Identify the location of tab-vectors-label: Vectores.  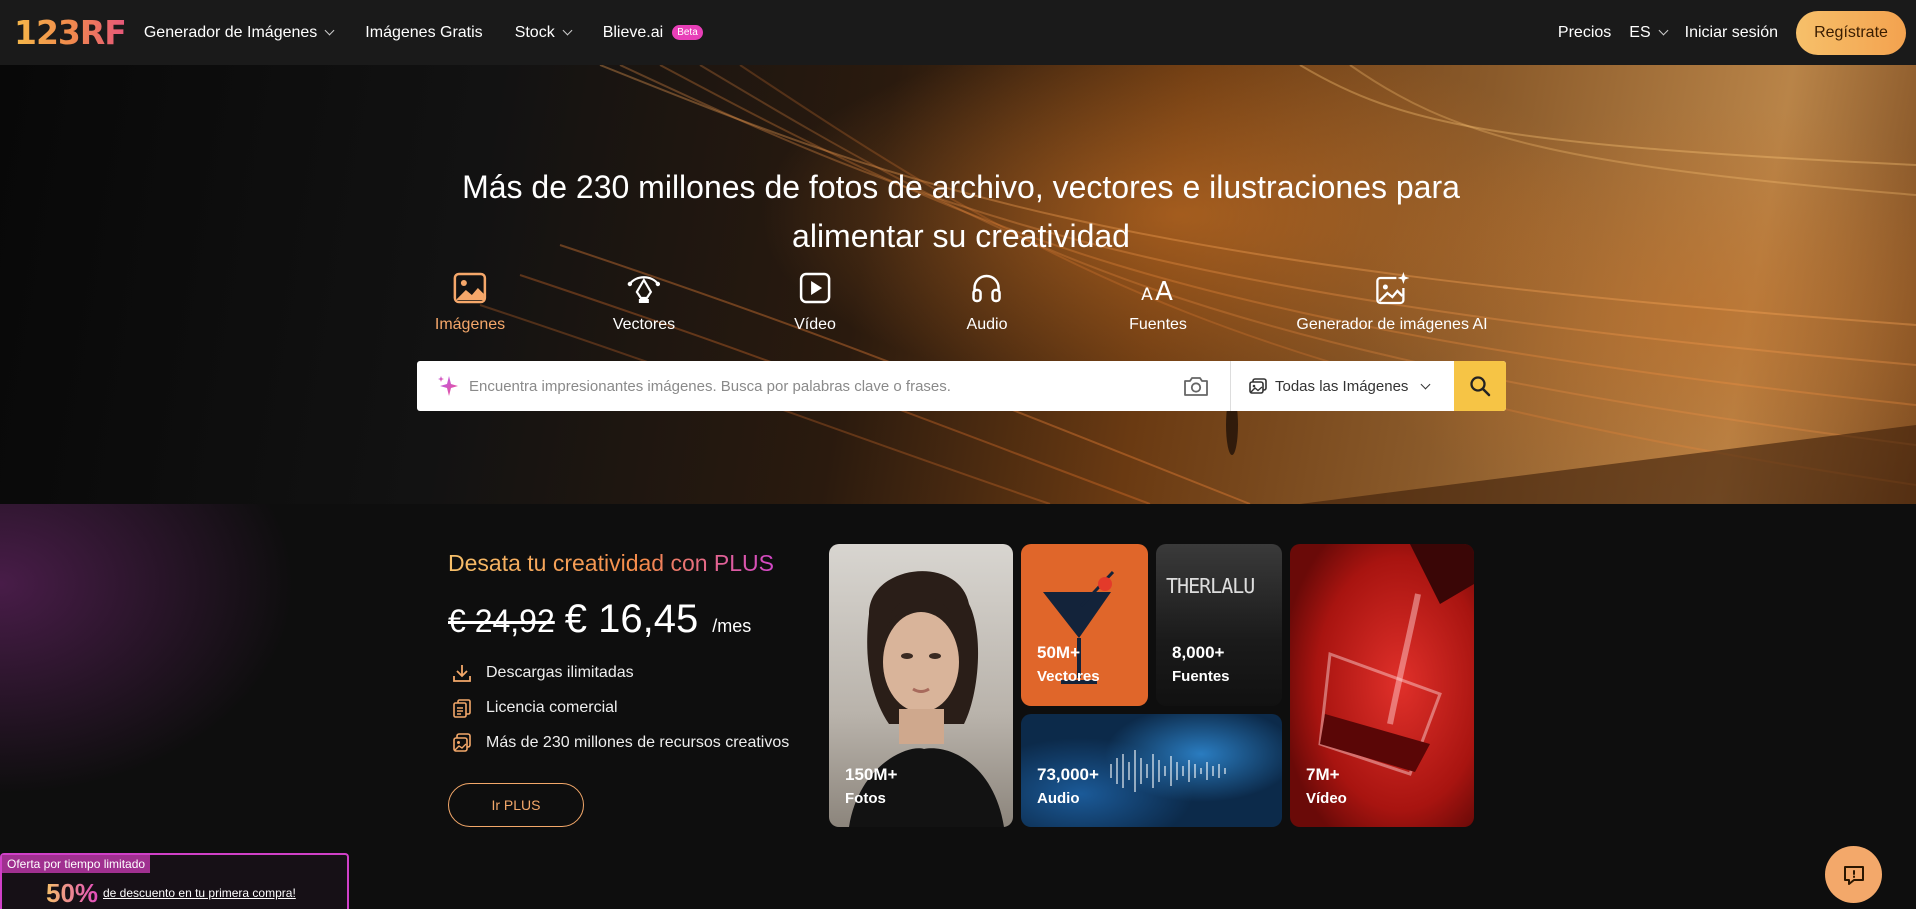
(644, 324).